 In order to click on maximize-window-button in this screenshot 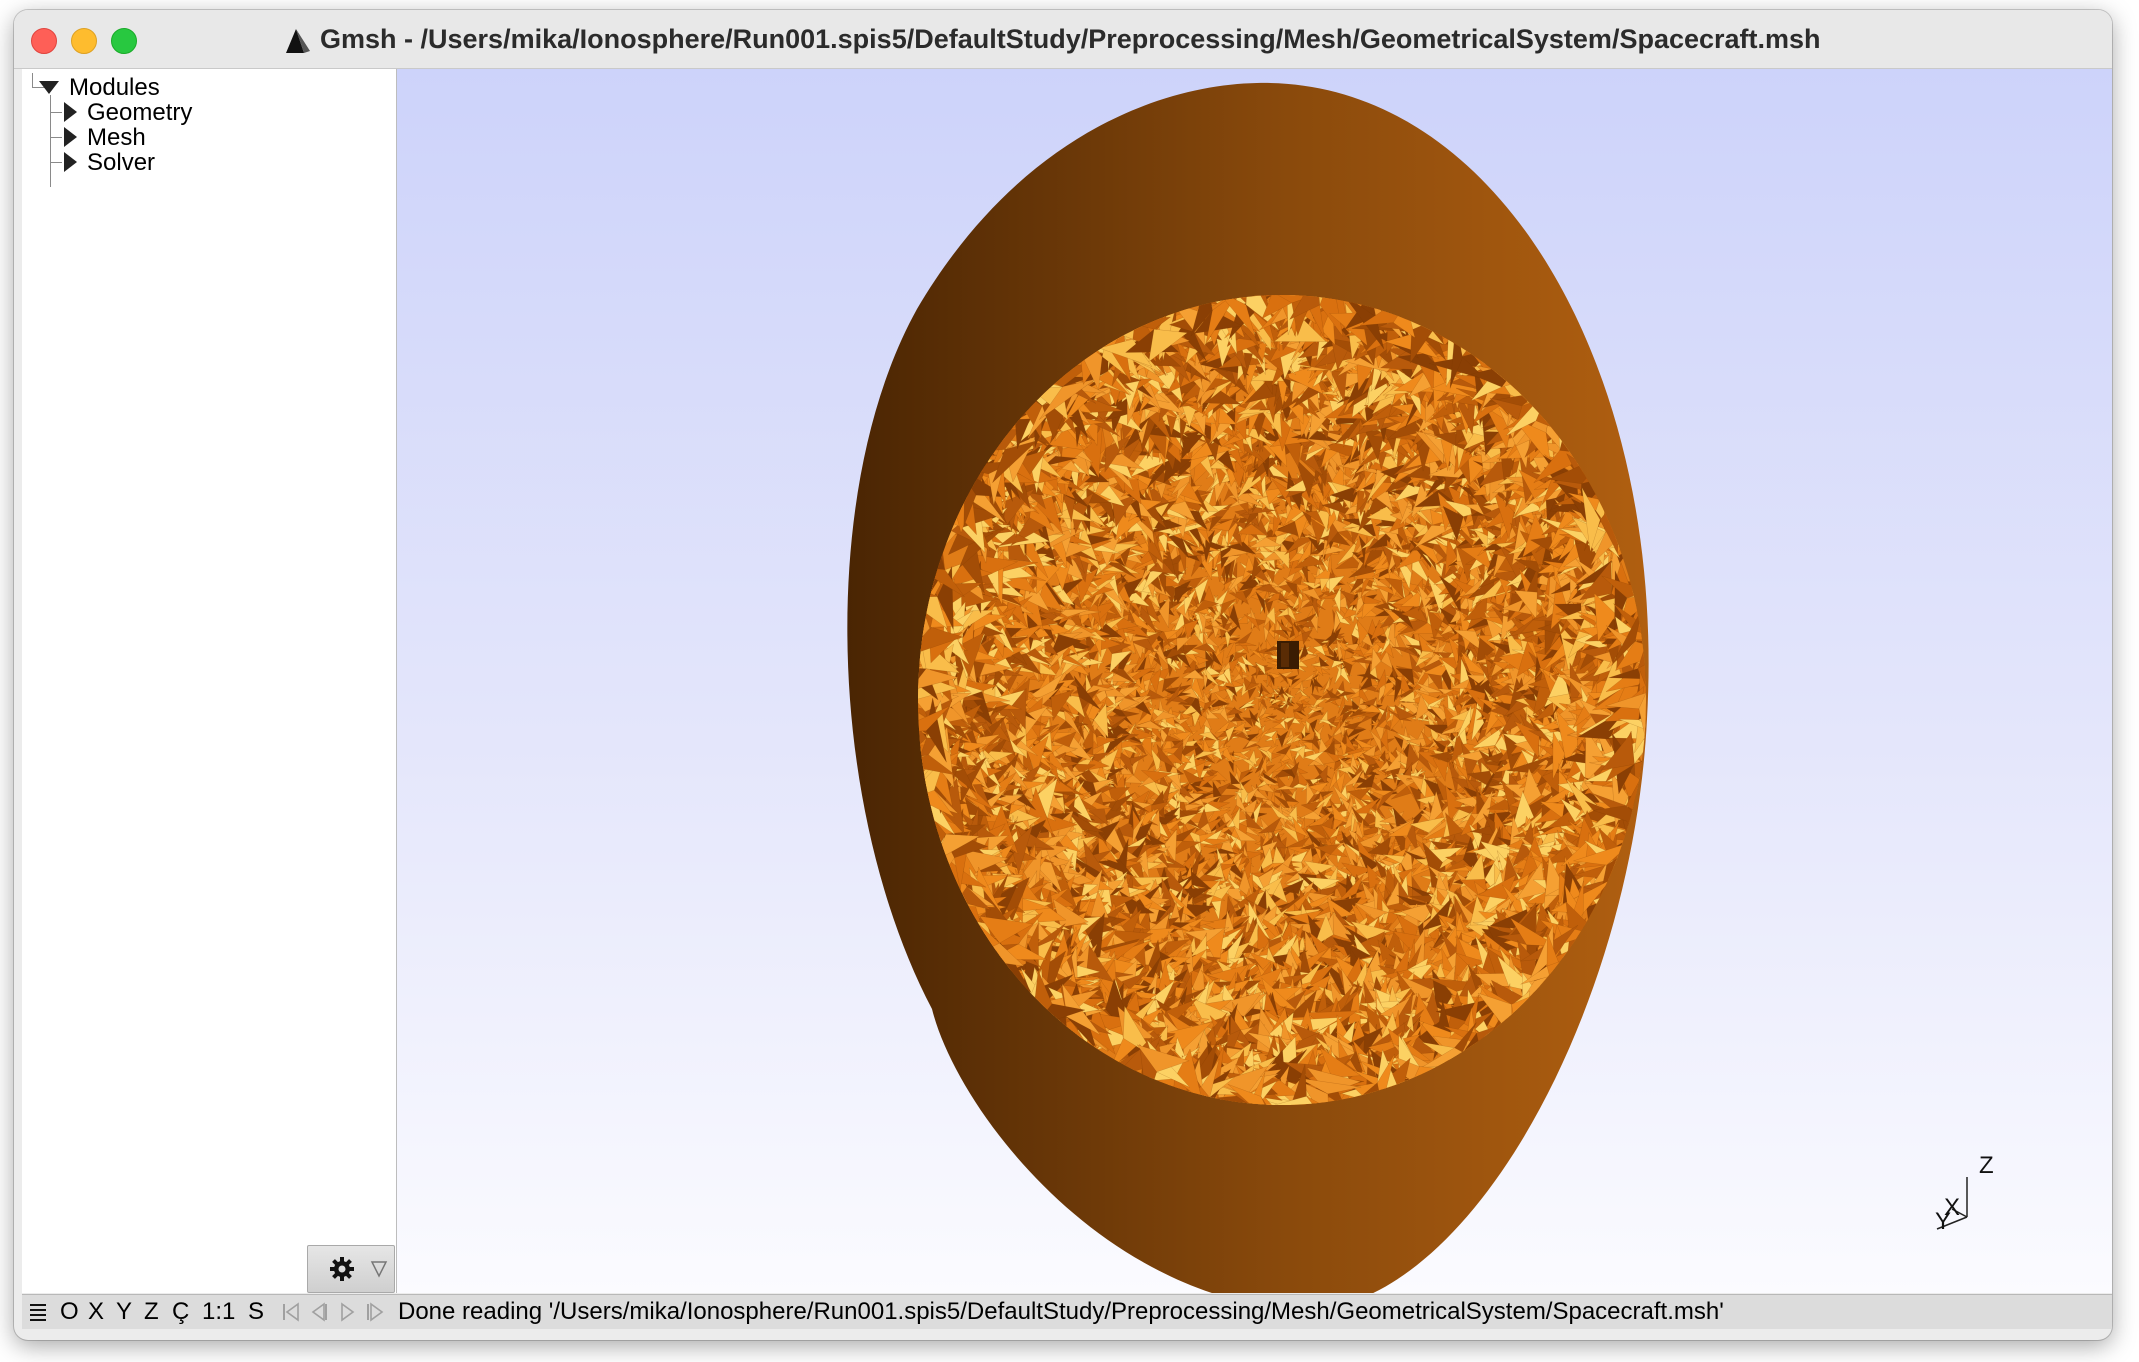, I will do `click(124, 41)`.